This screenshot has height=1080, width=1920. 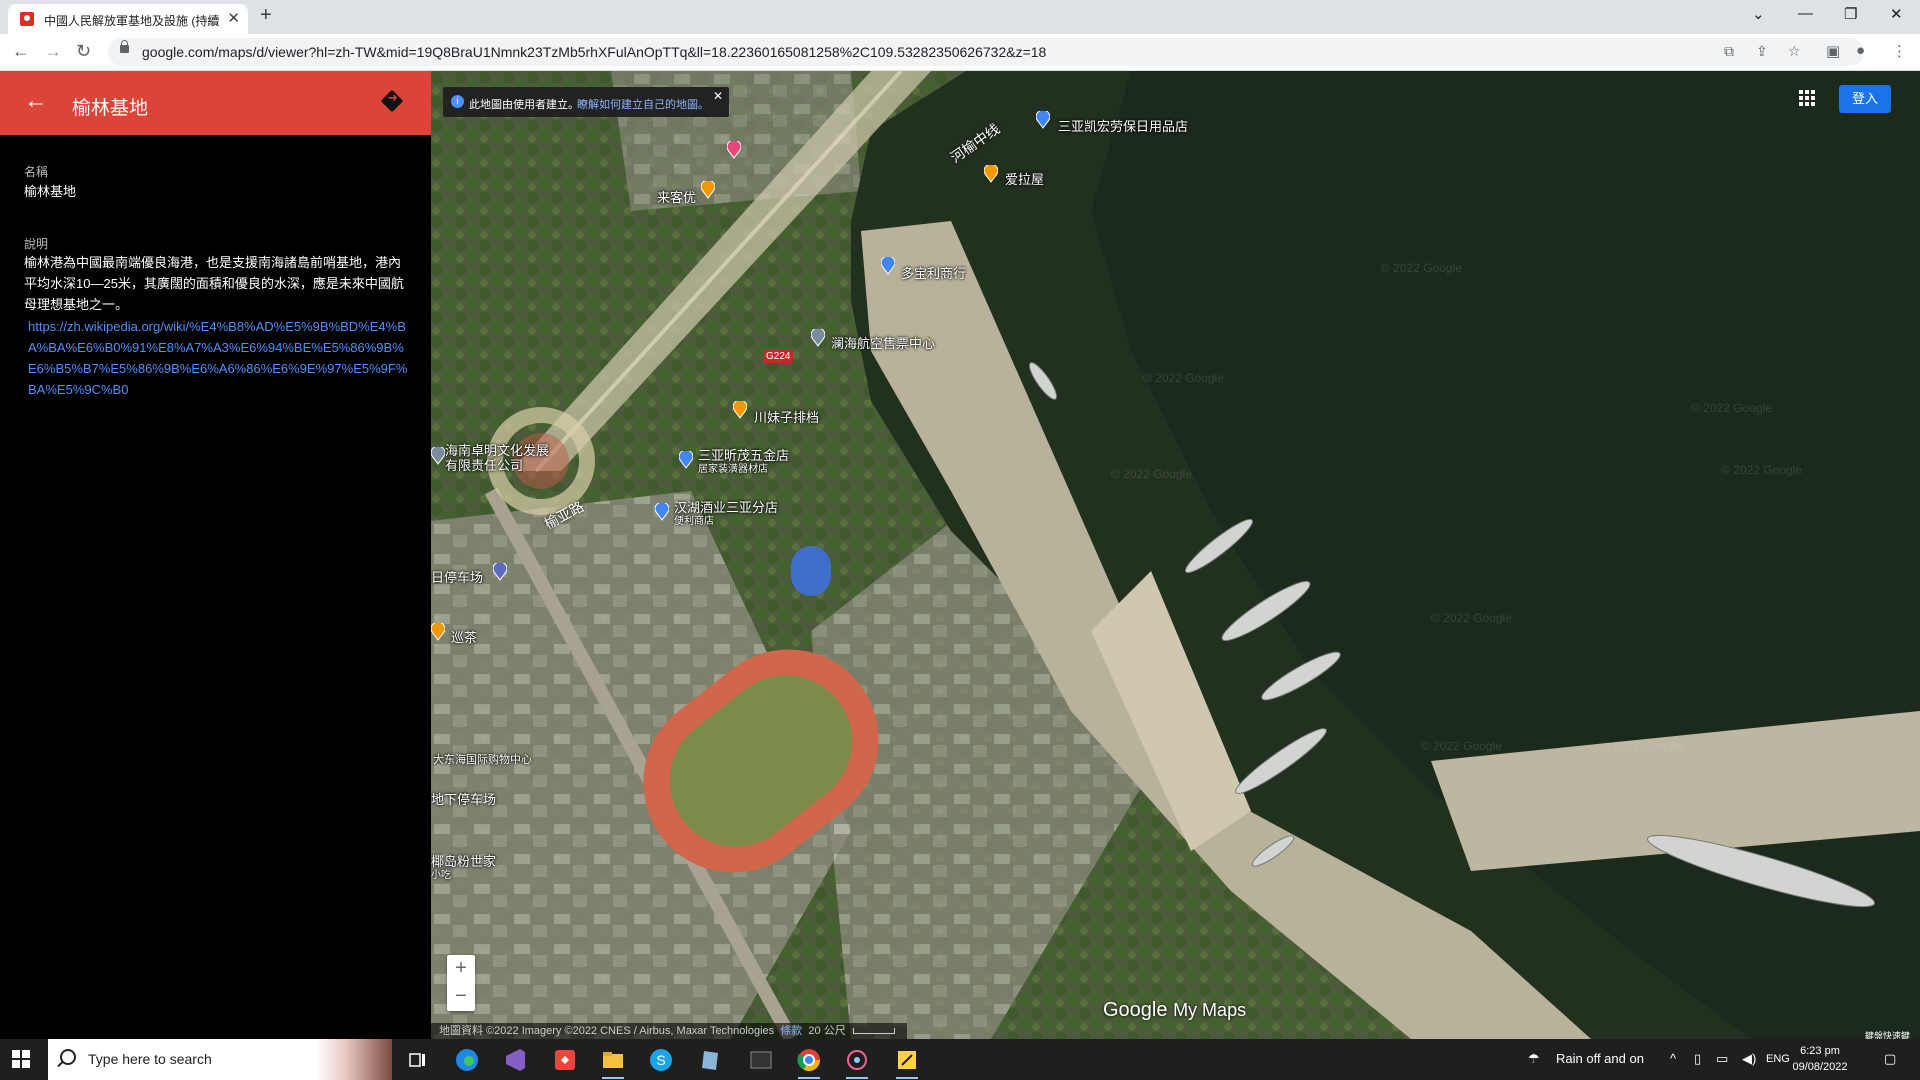 What do you see at coordinates (36, 172) in the screenshot?
I see `name-label: 名稱` at bounding box center [36, 172].